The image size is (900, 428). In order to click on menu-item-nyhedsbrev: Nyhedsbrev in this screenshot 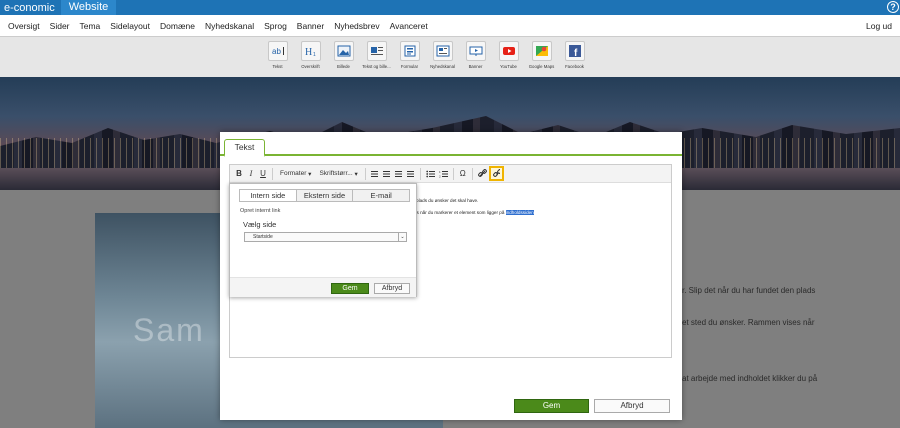, I will do `click(356, 26)`.